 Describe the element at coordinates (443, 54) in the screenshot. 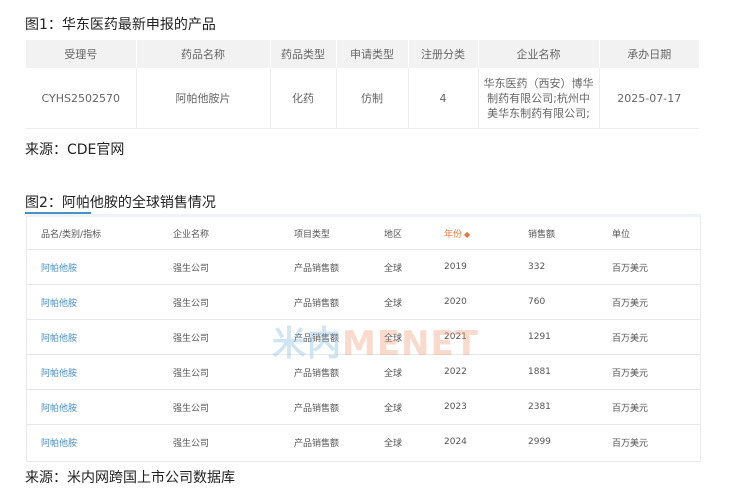

I see `header-registration-class: 注册分类` at that location.